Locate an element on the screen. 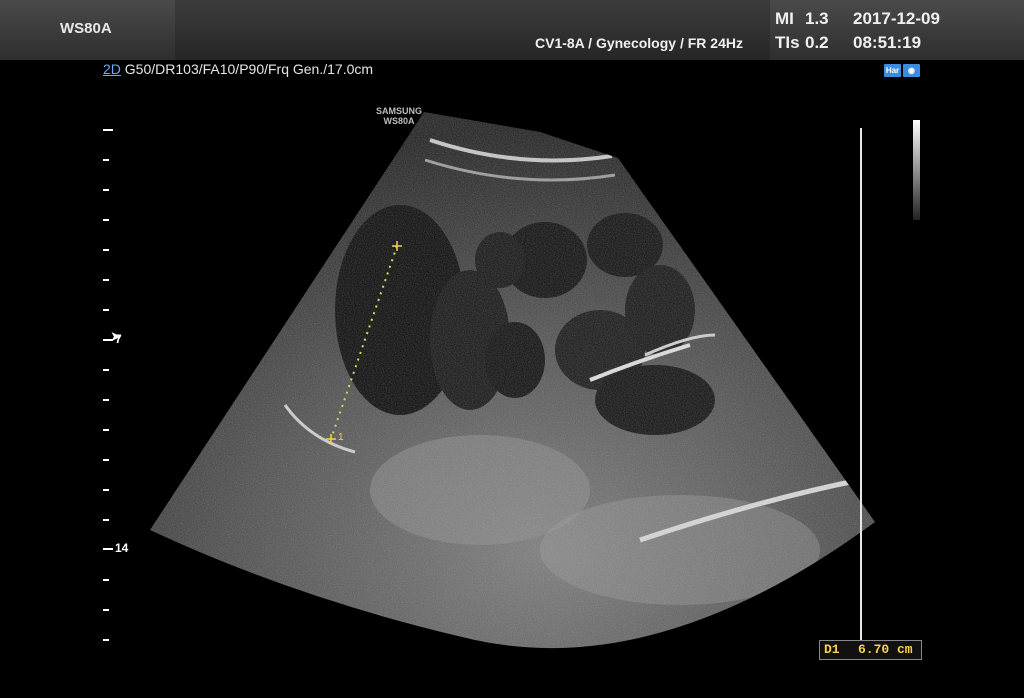 The width and height of the screenshot is (1024, 698). mi-label: MI is located at coordinates (784, 18).